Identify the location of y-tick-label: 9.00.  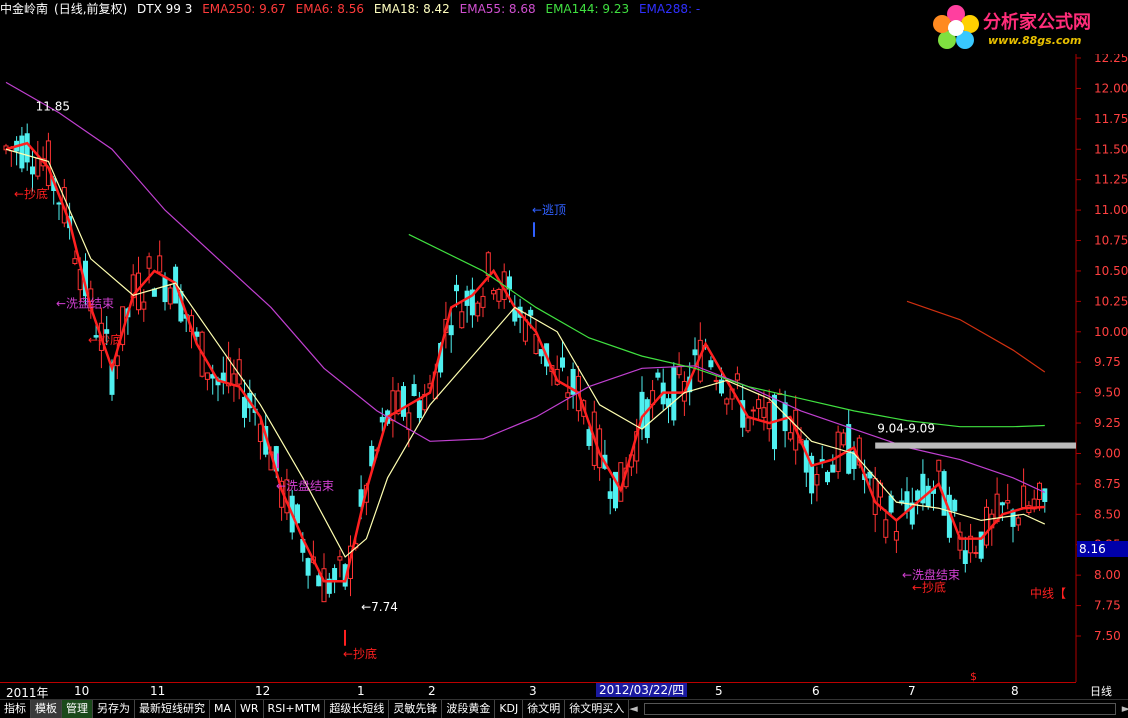
(1107, 453).